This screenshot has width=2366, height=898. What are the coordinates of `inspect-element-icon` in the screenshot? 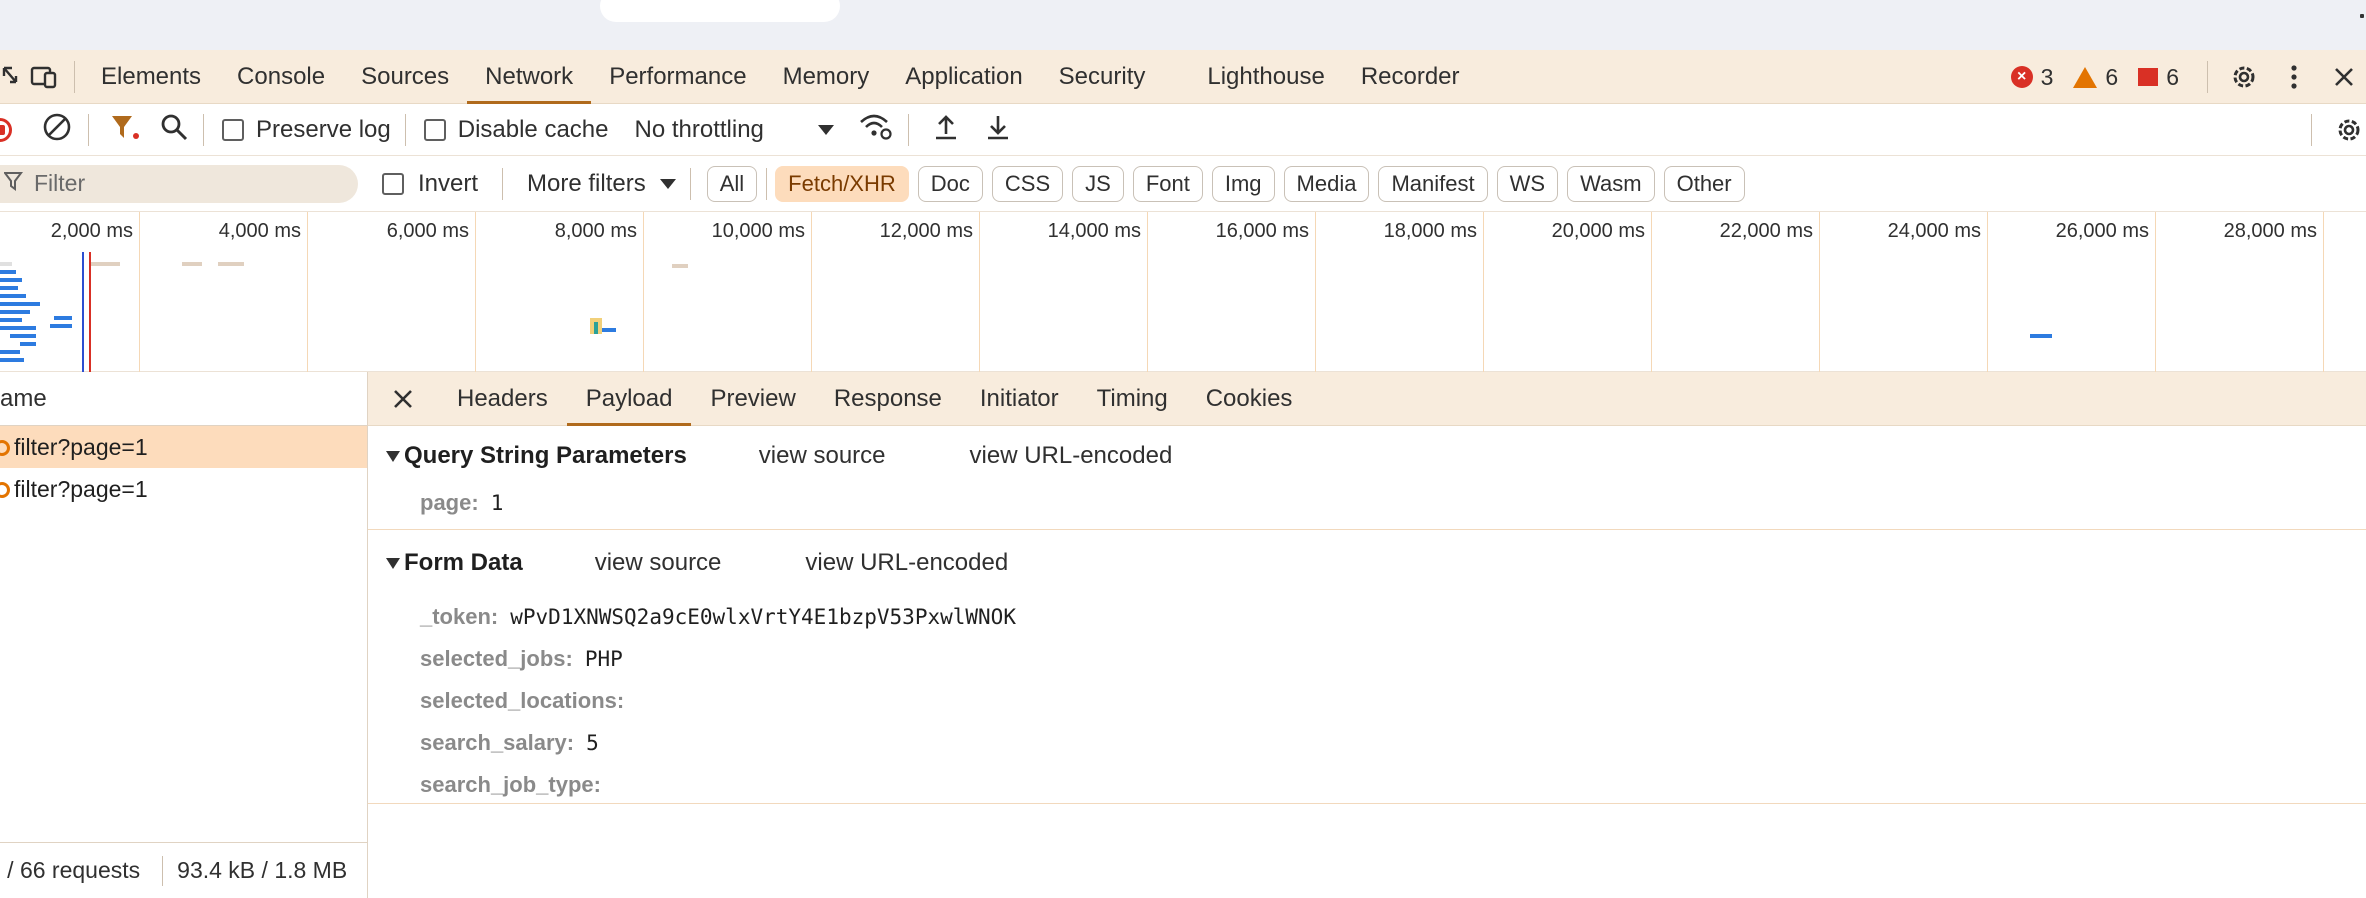 It's located at (11, 77).